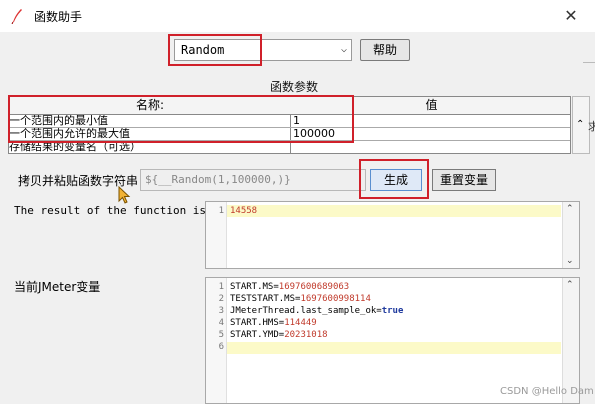 The height and width of the screenshot is (404, 595). Describe the element at coordinates (221, 335) in the screenshot. I see `line-number: 5` at that location.